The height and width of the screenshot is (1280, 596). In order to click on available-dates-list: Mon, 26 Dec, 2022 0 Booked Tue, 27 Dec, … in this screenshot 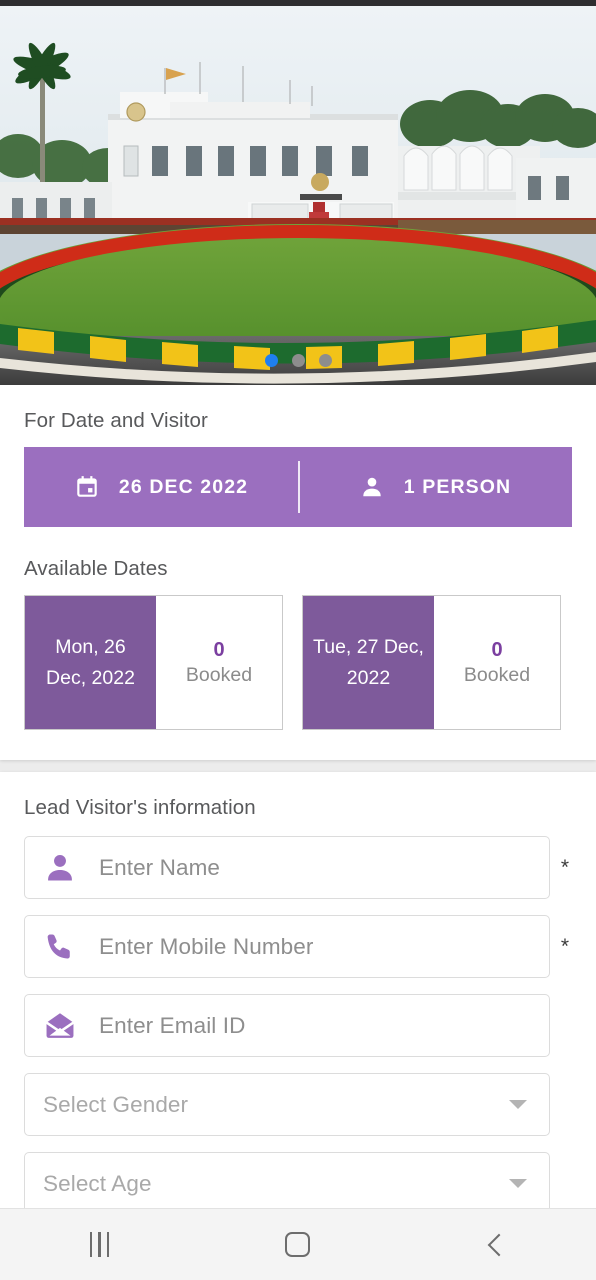, I will do `click(298, 662)`.